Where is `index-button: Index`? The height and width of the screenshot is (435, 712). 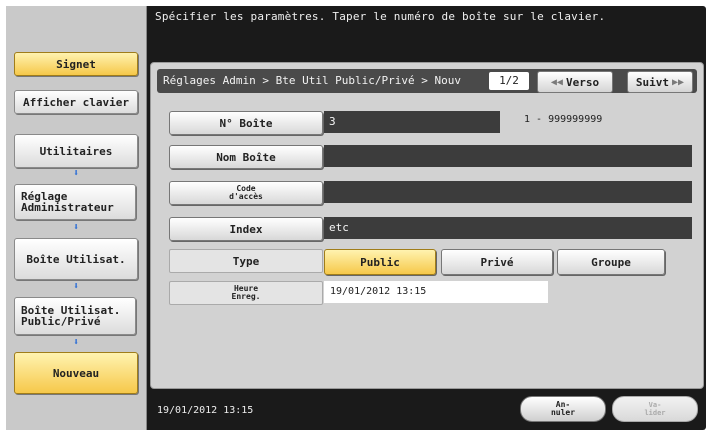 index-button: Index is located at coordinates (246, 229).